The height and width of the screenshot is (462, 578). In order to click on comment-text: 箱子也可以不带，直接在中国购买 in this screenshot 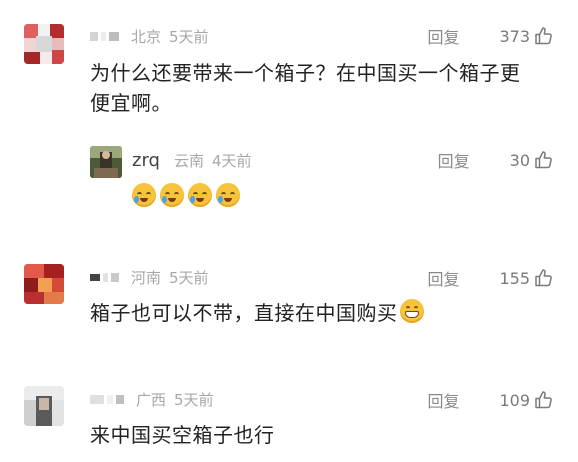, I will do `click(325, 313)`.